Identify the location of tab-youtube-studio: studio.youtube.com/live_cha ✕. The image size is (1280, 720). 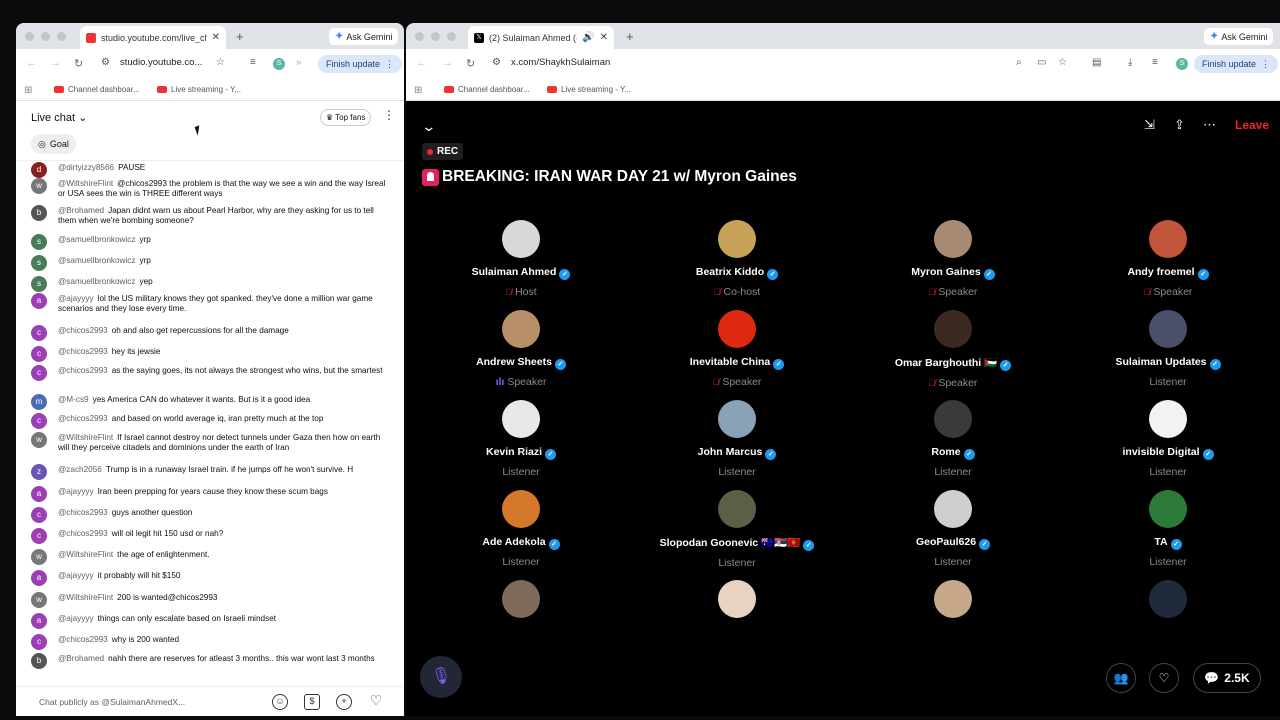
(153, 37).